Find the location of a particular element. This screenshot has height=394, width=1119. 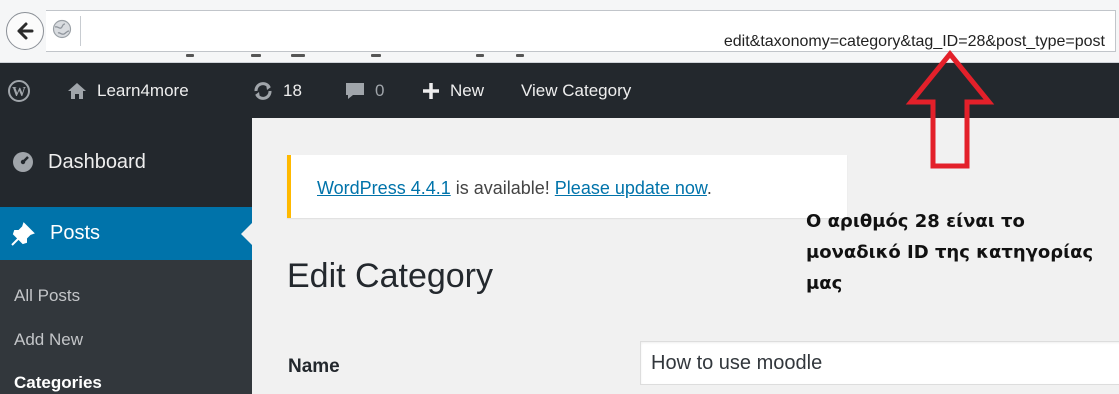

new-content-menu: New is located at coordinates (452, 90).